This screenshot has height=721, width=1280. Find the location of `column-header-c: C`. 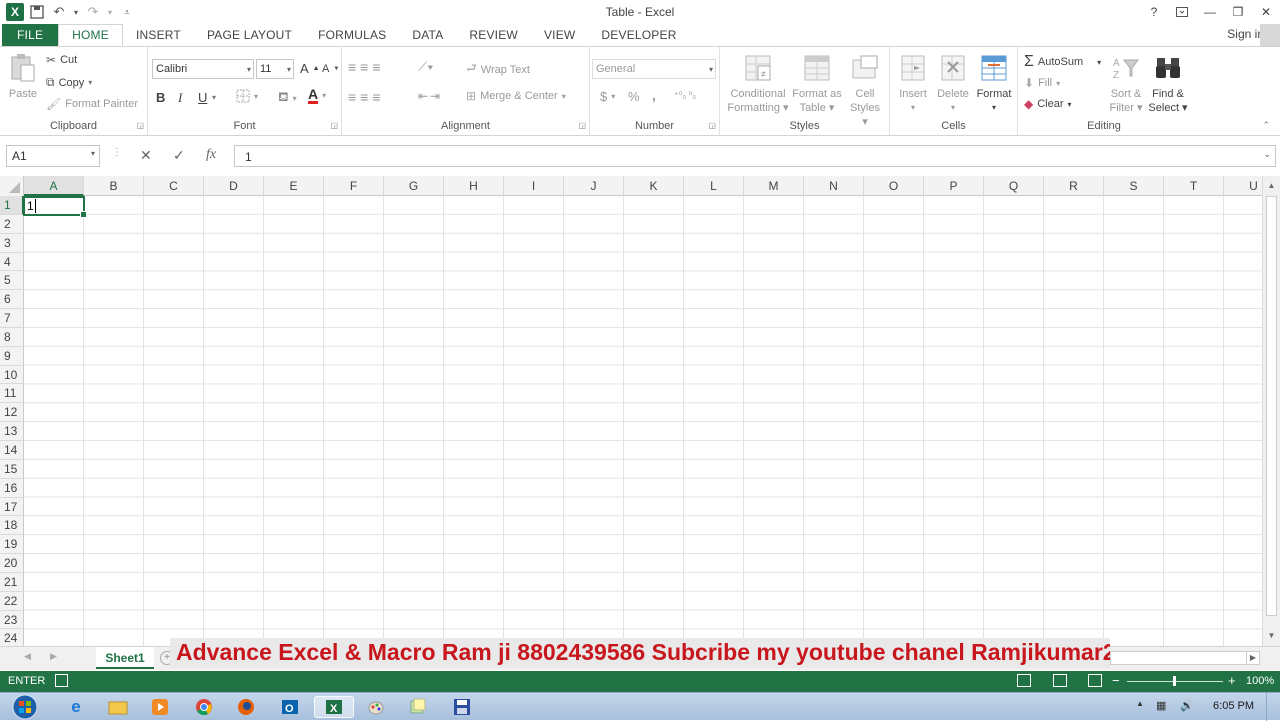

column-header-c: C is located at coordinates (174, 186).